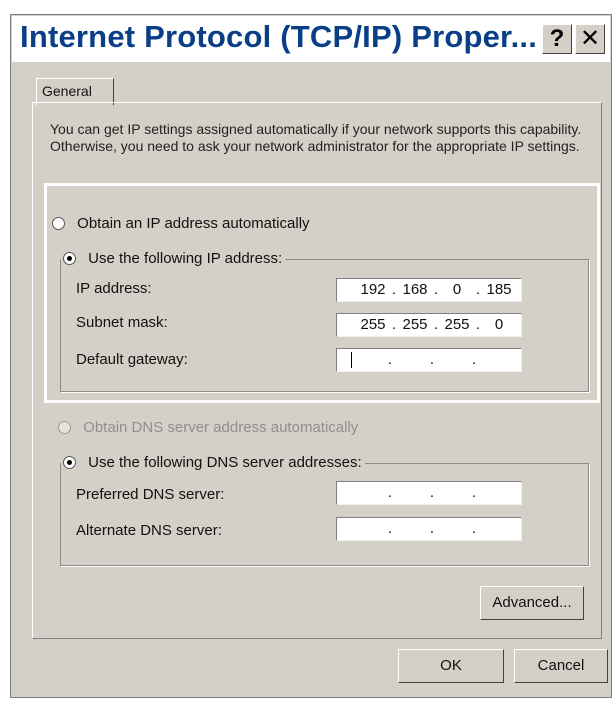 This screenshot has height=702, width=616. I want to click on cancel-button: Cancel, so click(561, 666).